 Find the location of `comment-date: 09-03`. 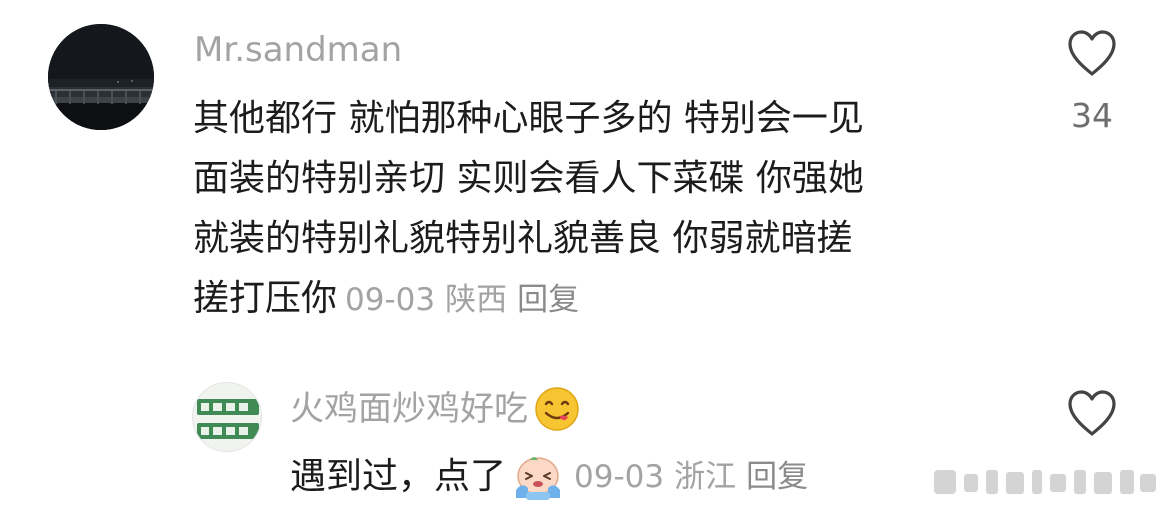

comment-date: 09-03 is located at coordinates (390, 300).